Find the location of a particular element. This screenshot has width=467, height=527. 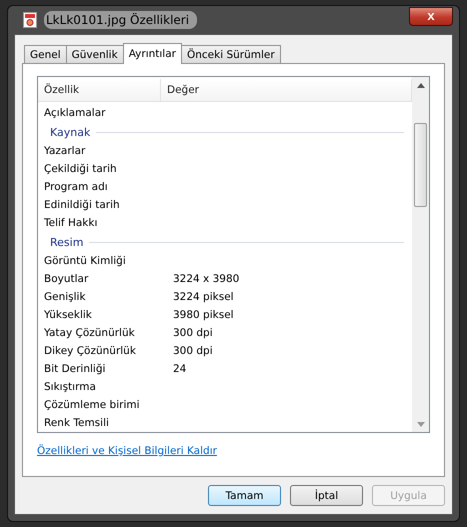

property-name: Telif Hakkı is located at coordinates (70, 223).